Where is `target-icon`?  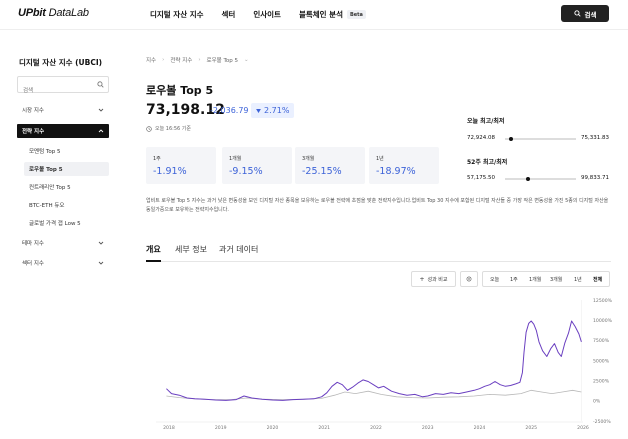
target-icon is located at coordinates (469, 279).